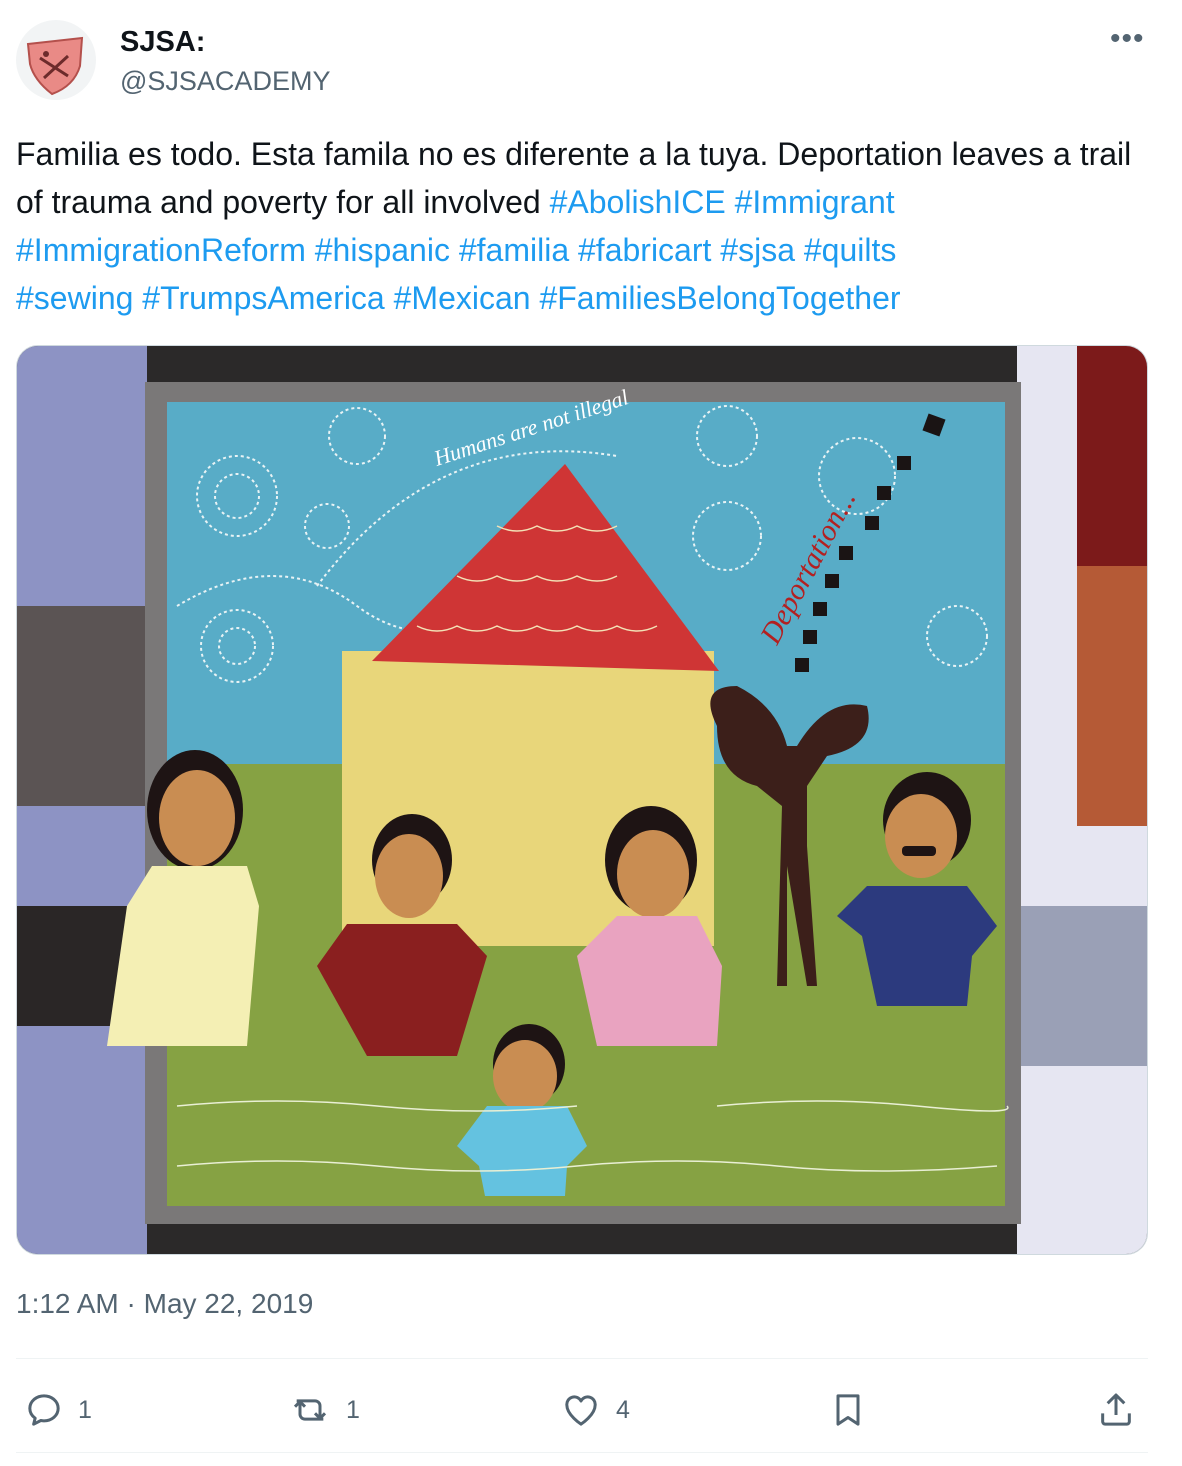  What do you see at coordinates (623, 1409) in the screenshot?
I see `like-count: 4` at bounding box center [623, 1409].